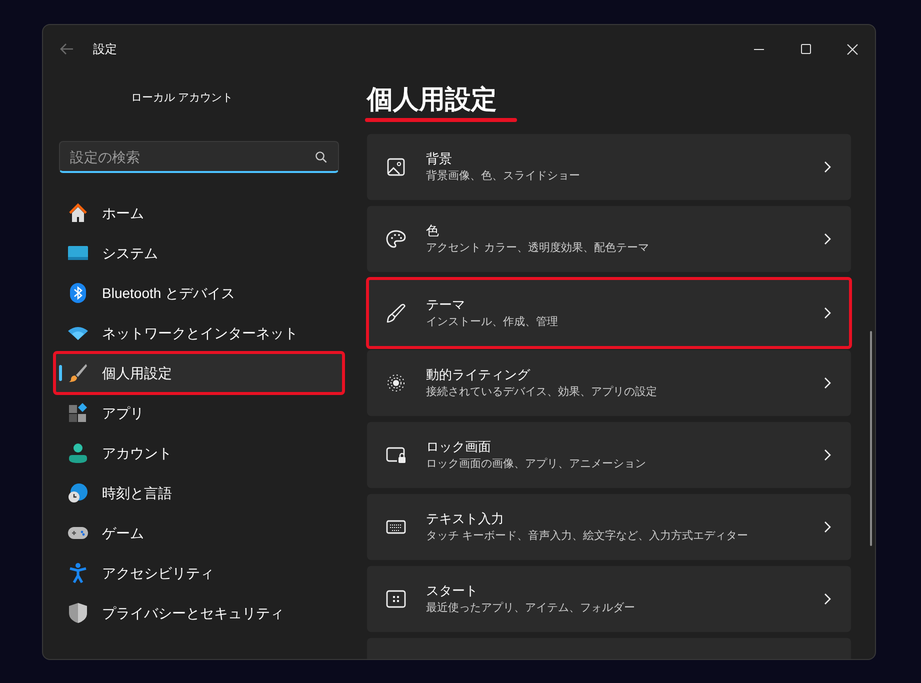 The height and width of the screenshot is (683, 921). Describe the element at coordinates (78, 453) in the screenshot. I see `person-icon` at that location.